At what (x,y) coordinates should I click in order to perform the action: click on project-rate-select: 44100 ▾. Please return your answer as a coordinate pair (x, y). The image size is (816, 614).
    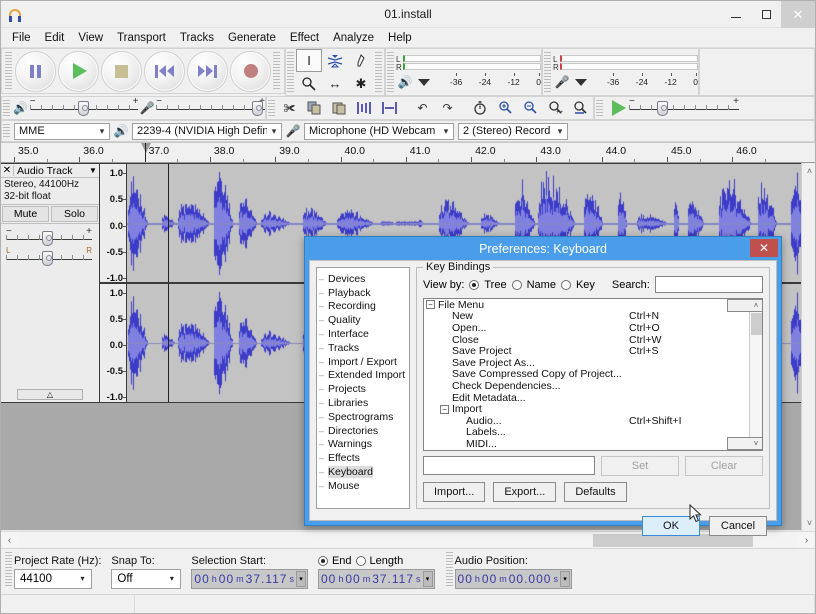
    Looking at the image, I should click on (53, 578).